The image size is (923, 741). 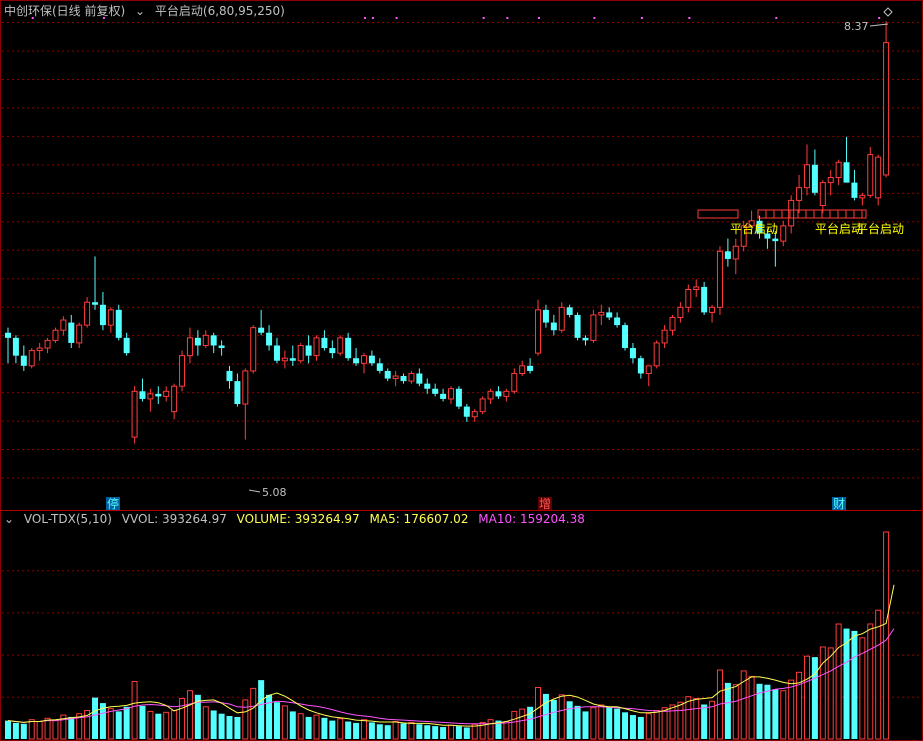 What do you see at coordinates (9, 519) in the screenshot?
I see `volume-dropdown-icon: ⌄` at bounding box center [9, 519].